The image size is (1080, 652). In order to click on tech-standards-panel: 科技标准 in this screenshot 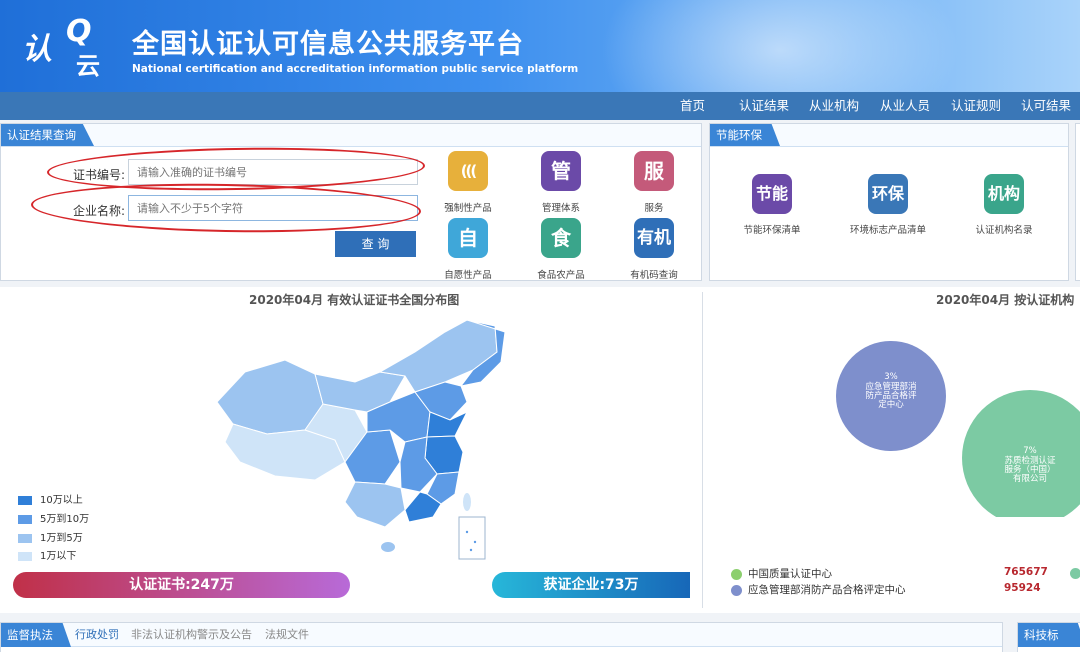, I will do `click(1048, 637)`.